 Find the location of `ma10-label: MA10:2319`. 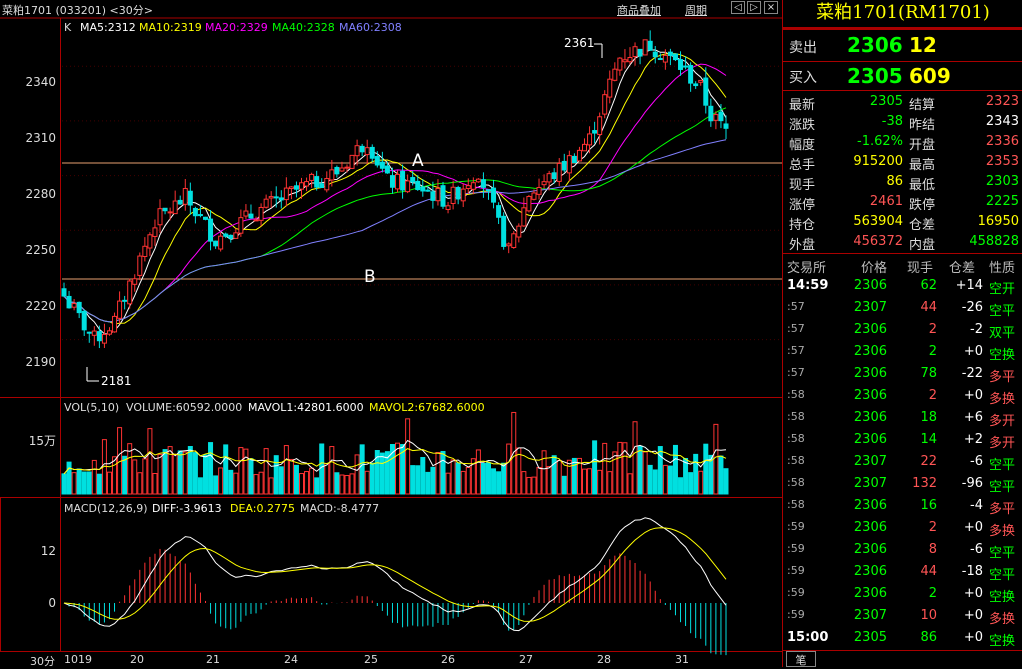

ma10-label: MA10:2319 is located at coordinates (170, 27).